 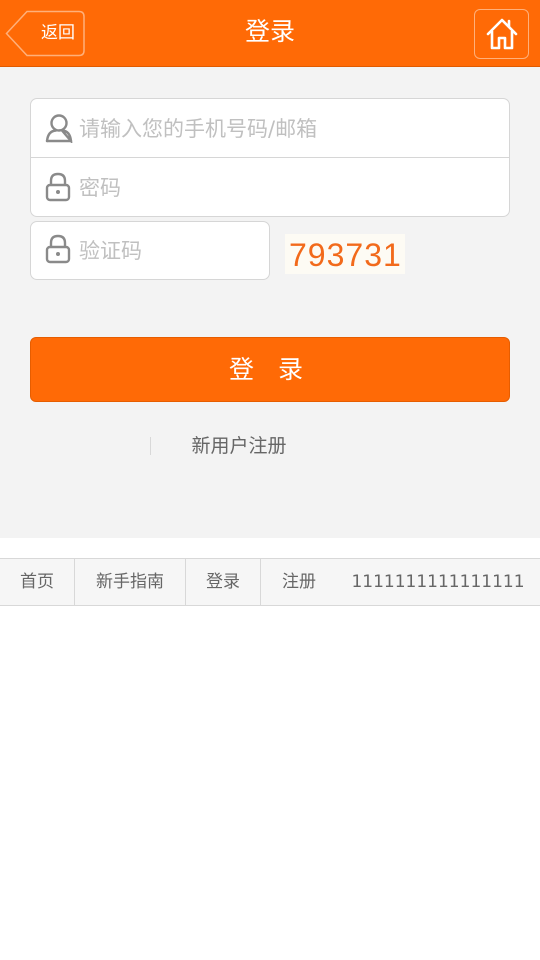 I want to click on footer-nav-guide: 新手指南, so click(x=130, y=582).